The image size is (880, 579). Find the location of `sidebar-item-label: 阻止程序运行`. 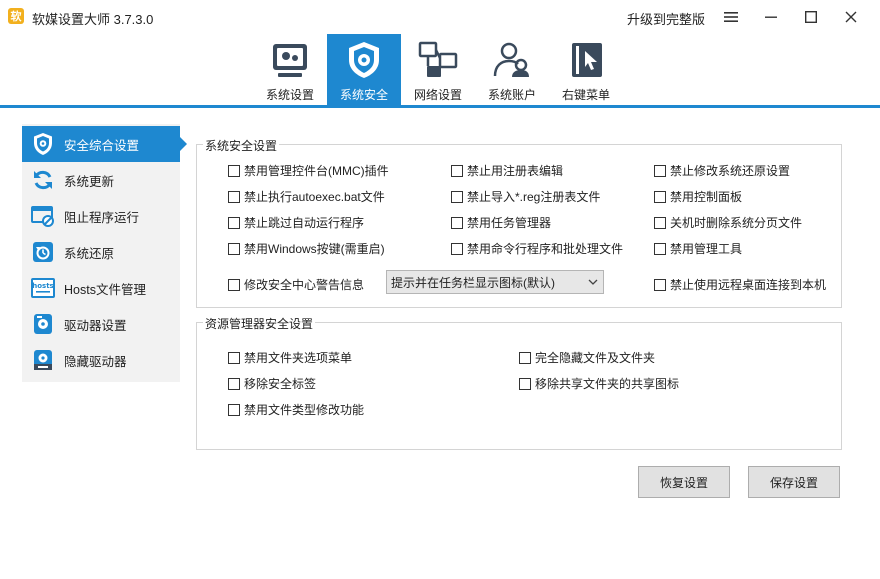

sidebar-item-label: 阻止程序运行 is located at coordinates (102, 217).